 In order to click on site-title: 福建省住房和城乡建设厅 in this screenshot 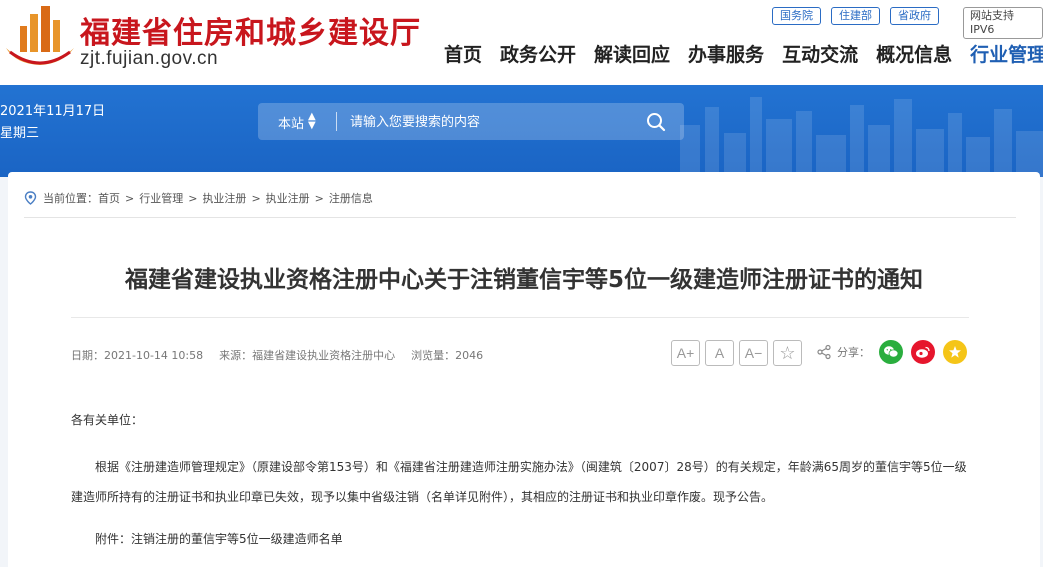, I will do `click(250, 30)`.